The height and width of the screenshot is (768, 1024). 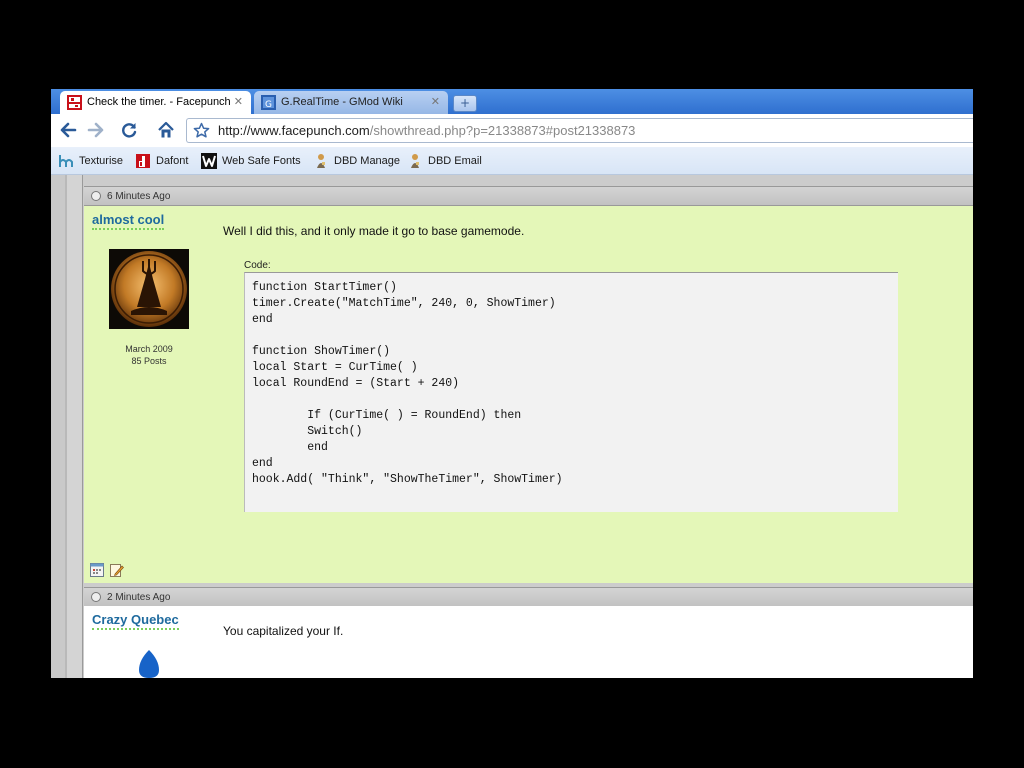 I want to click on bookmark-dbd-manage: DBD Manage, so click(x=356, y=161).